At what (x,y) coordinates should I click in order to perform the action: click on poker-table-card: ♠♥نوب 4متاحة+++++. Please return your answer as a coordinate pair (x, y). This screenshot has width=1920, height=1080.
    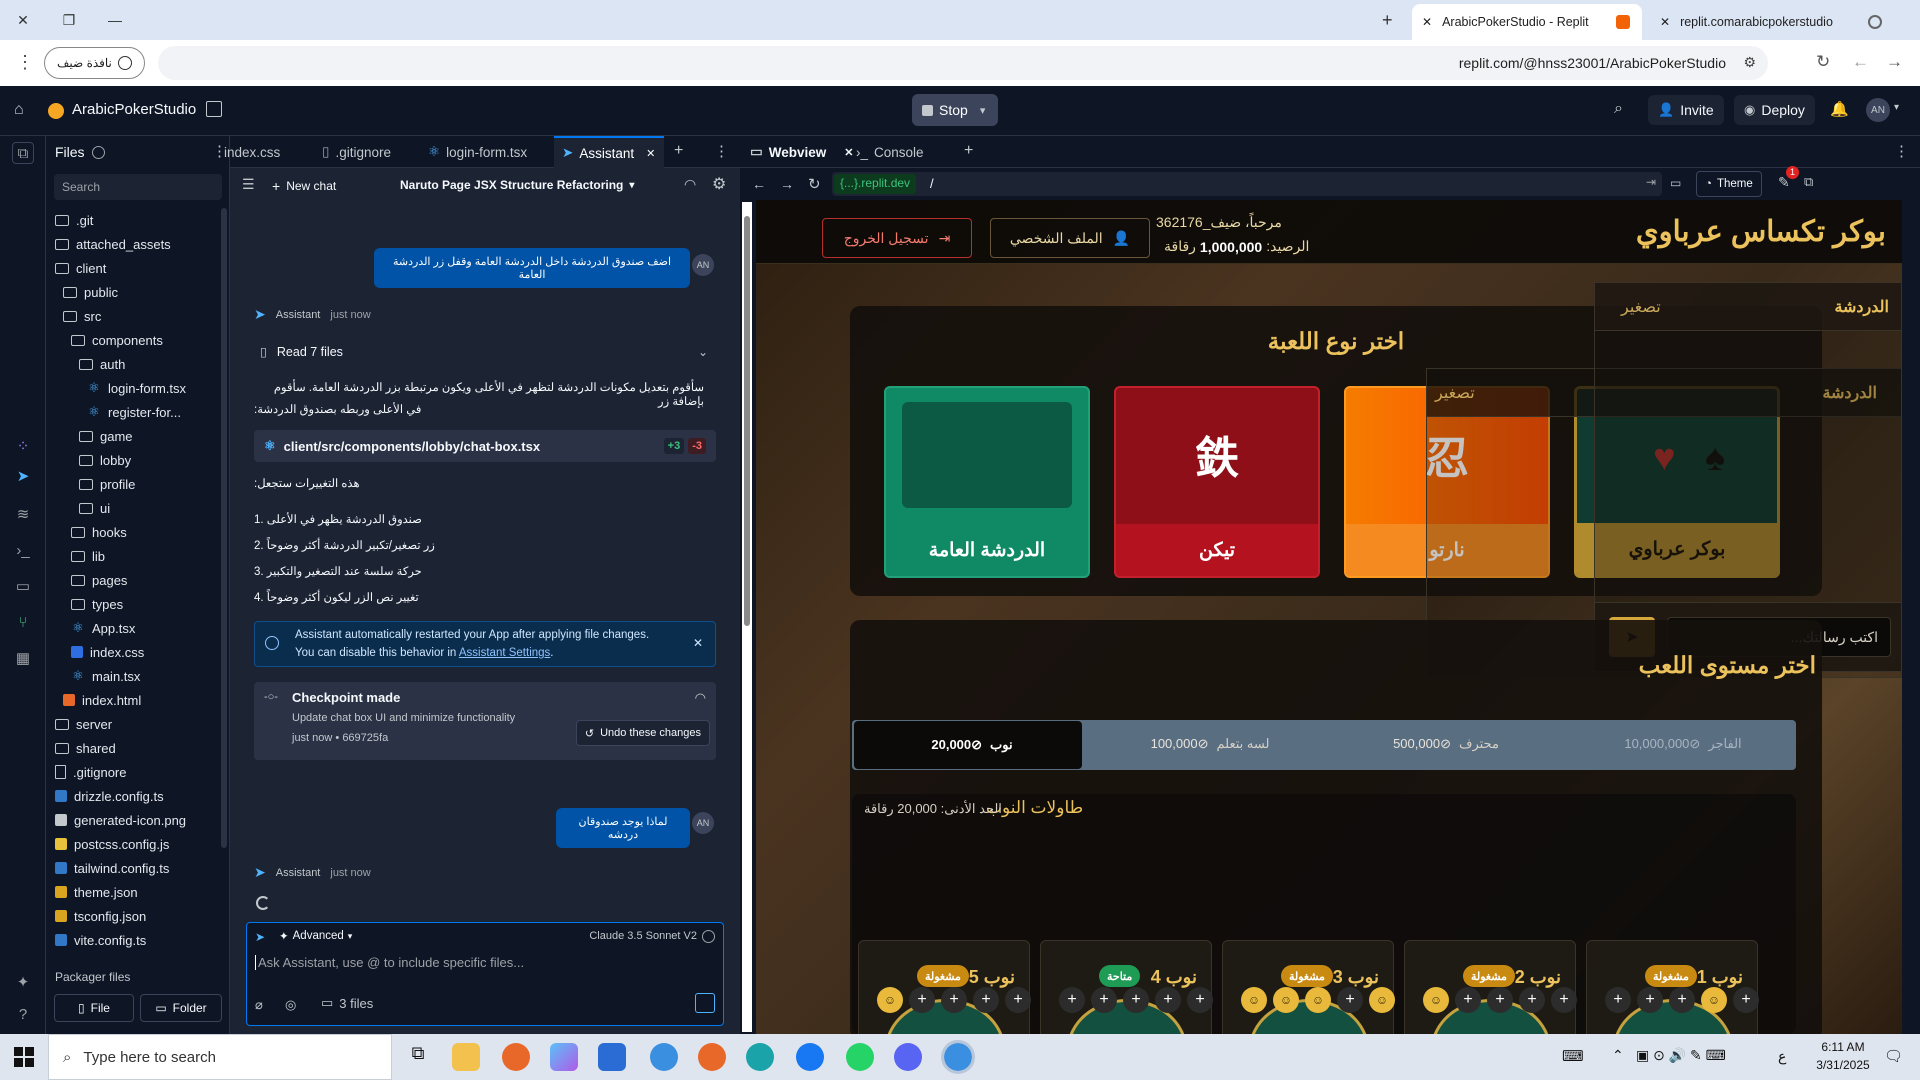
    Looking at the image, I should click on (1126, 987).